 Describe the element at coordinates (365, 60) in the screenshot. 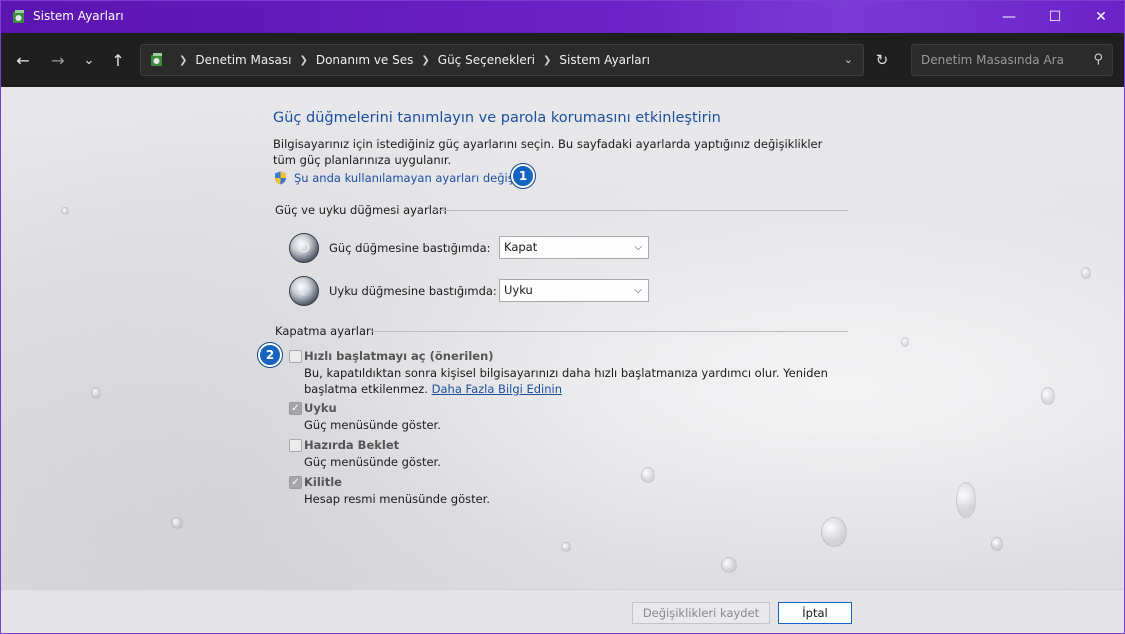

I see `breadcrumb-item: Donanım ve Ses` at that location.